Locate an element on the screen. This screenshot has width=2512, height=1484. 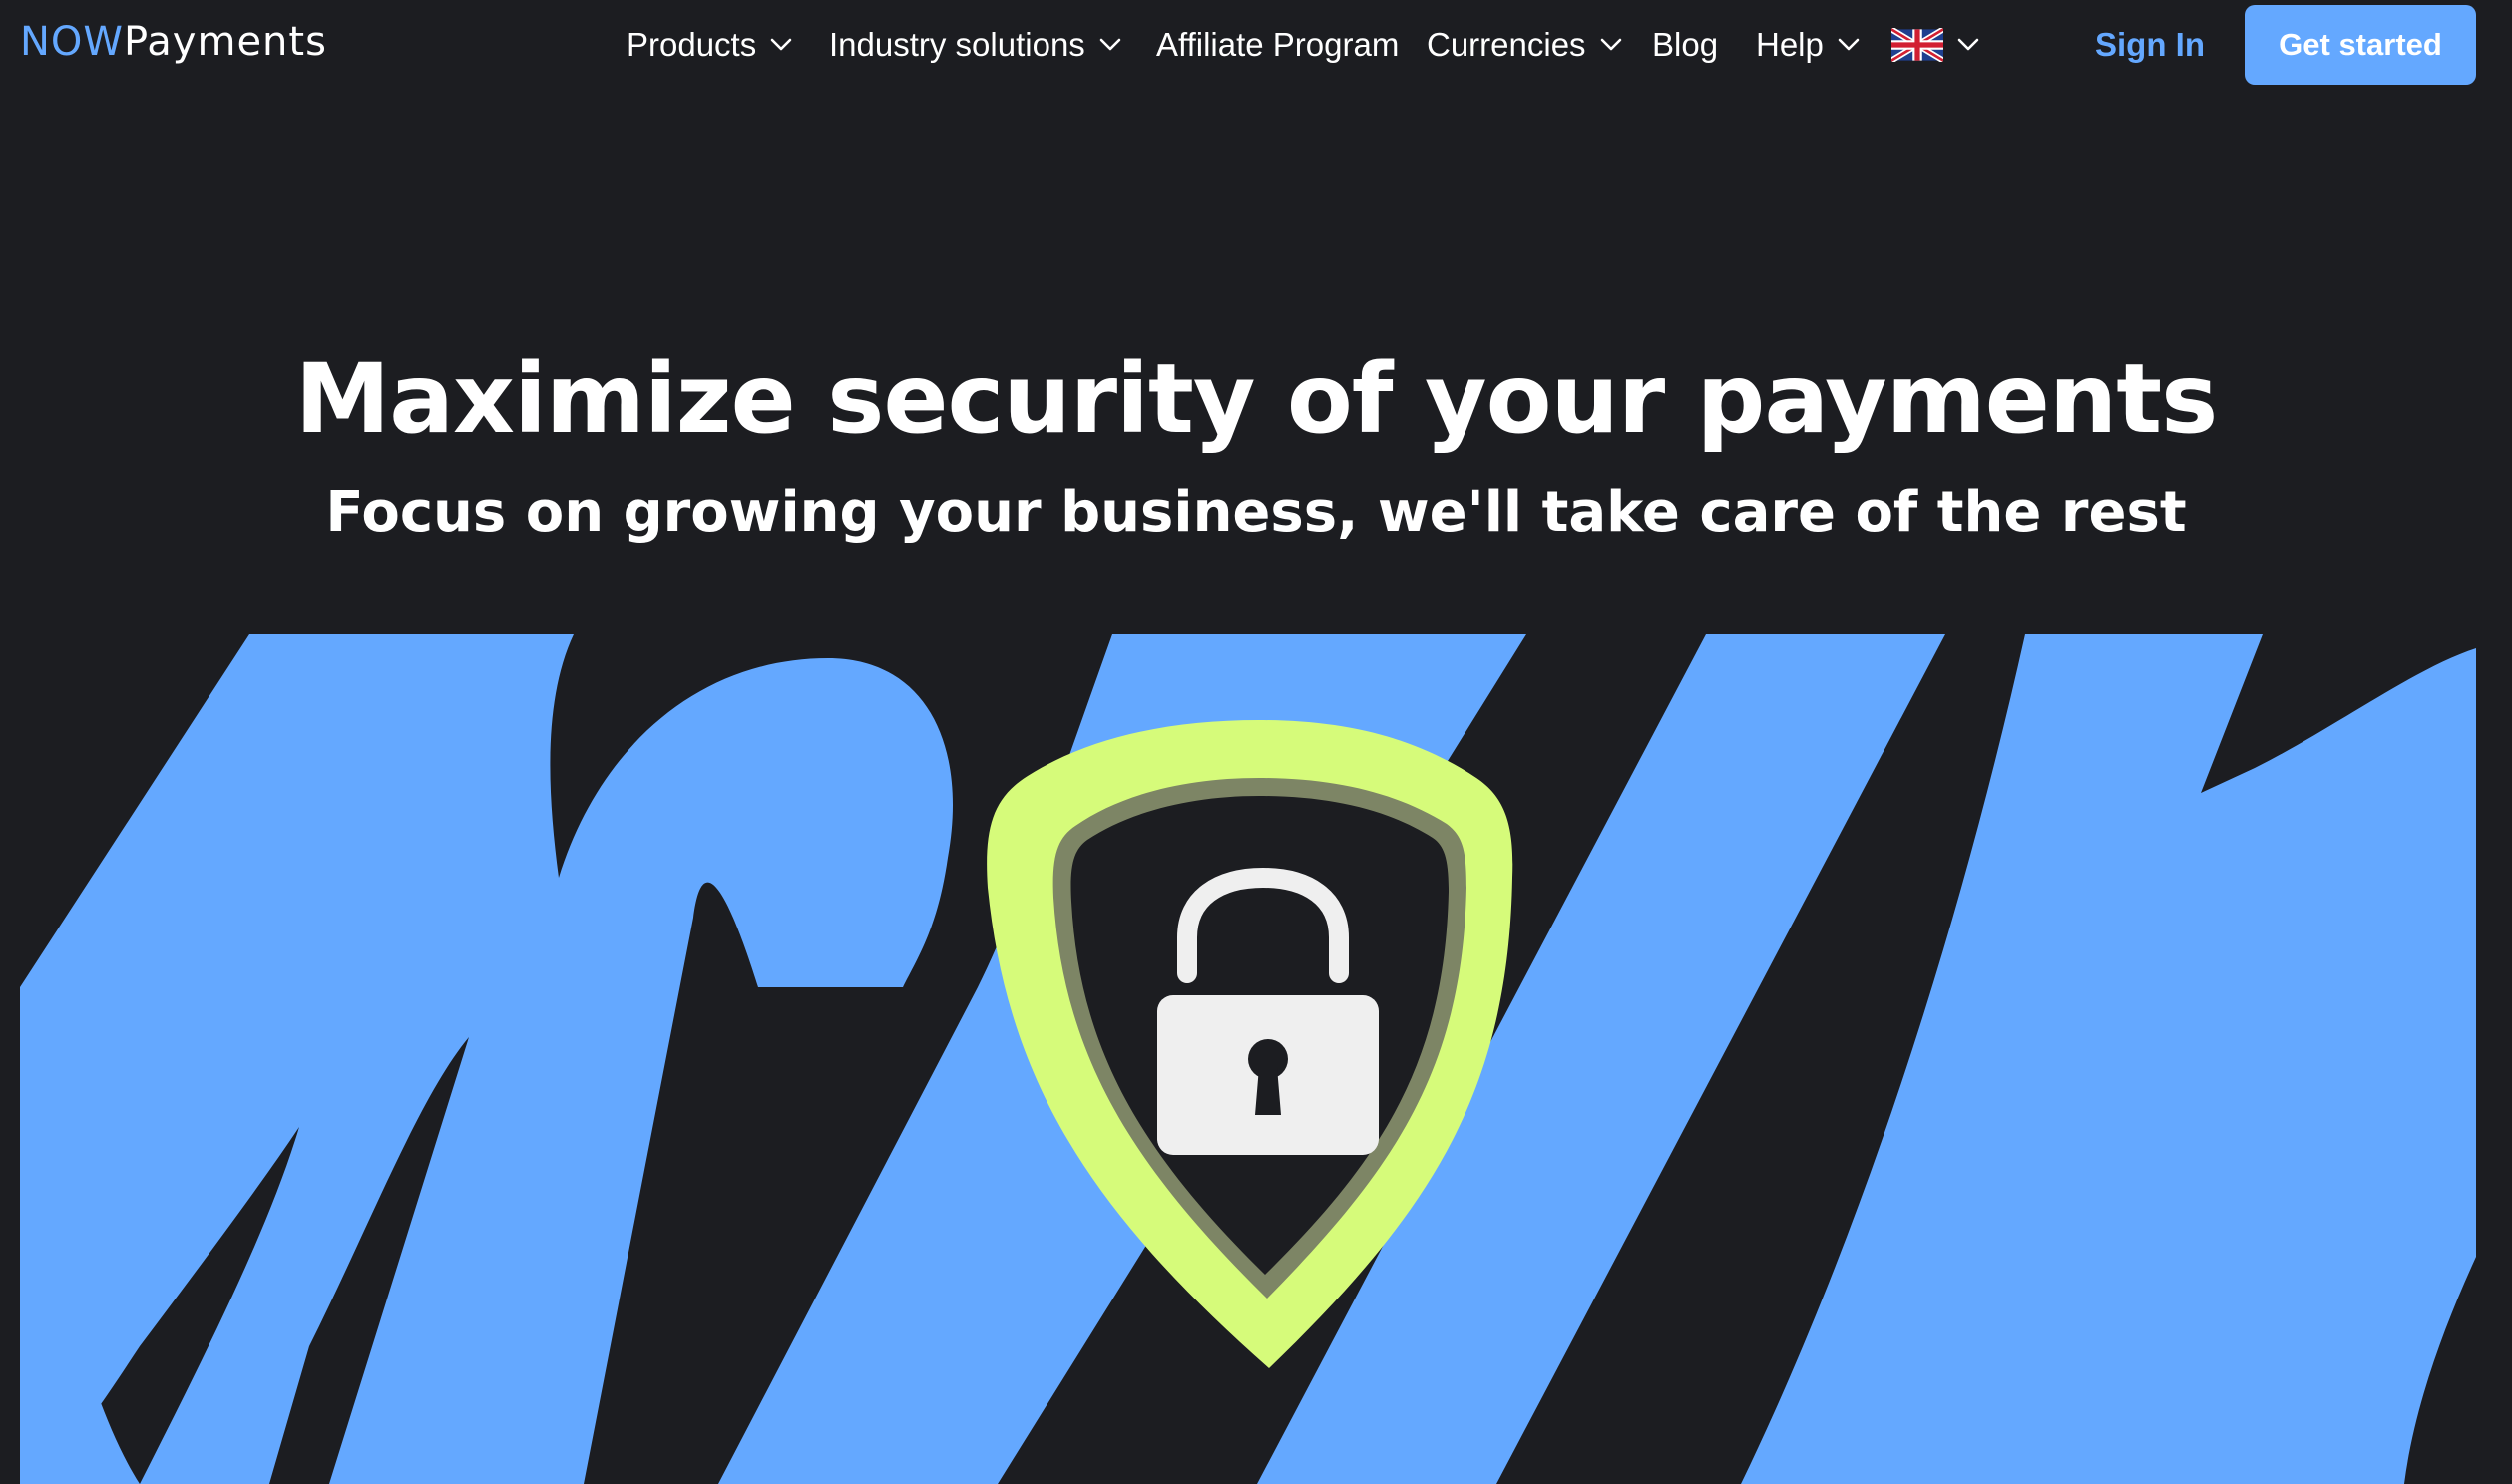
nav-products-label: Products is located at coordinates (692, 44).